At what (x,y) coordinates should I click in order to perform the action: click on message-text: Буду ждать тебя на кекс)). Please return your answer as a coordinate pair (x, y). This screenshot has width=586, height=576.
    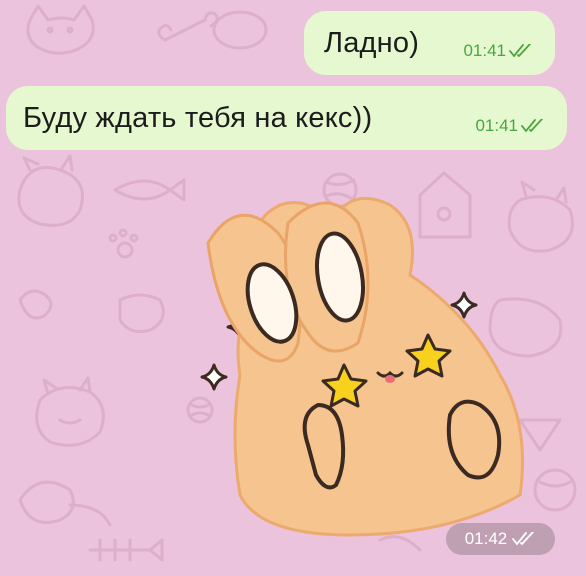
    Looking at the image, I should click on (198, 117).